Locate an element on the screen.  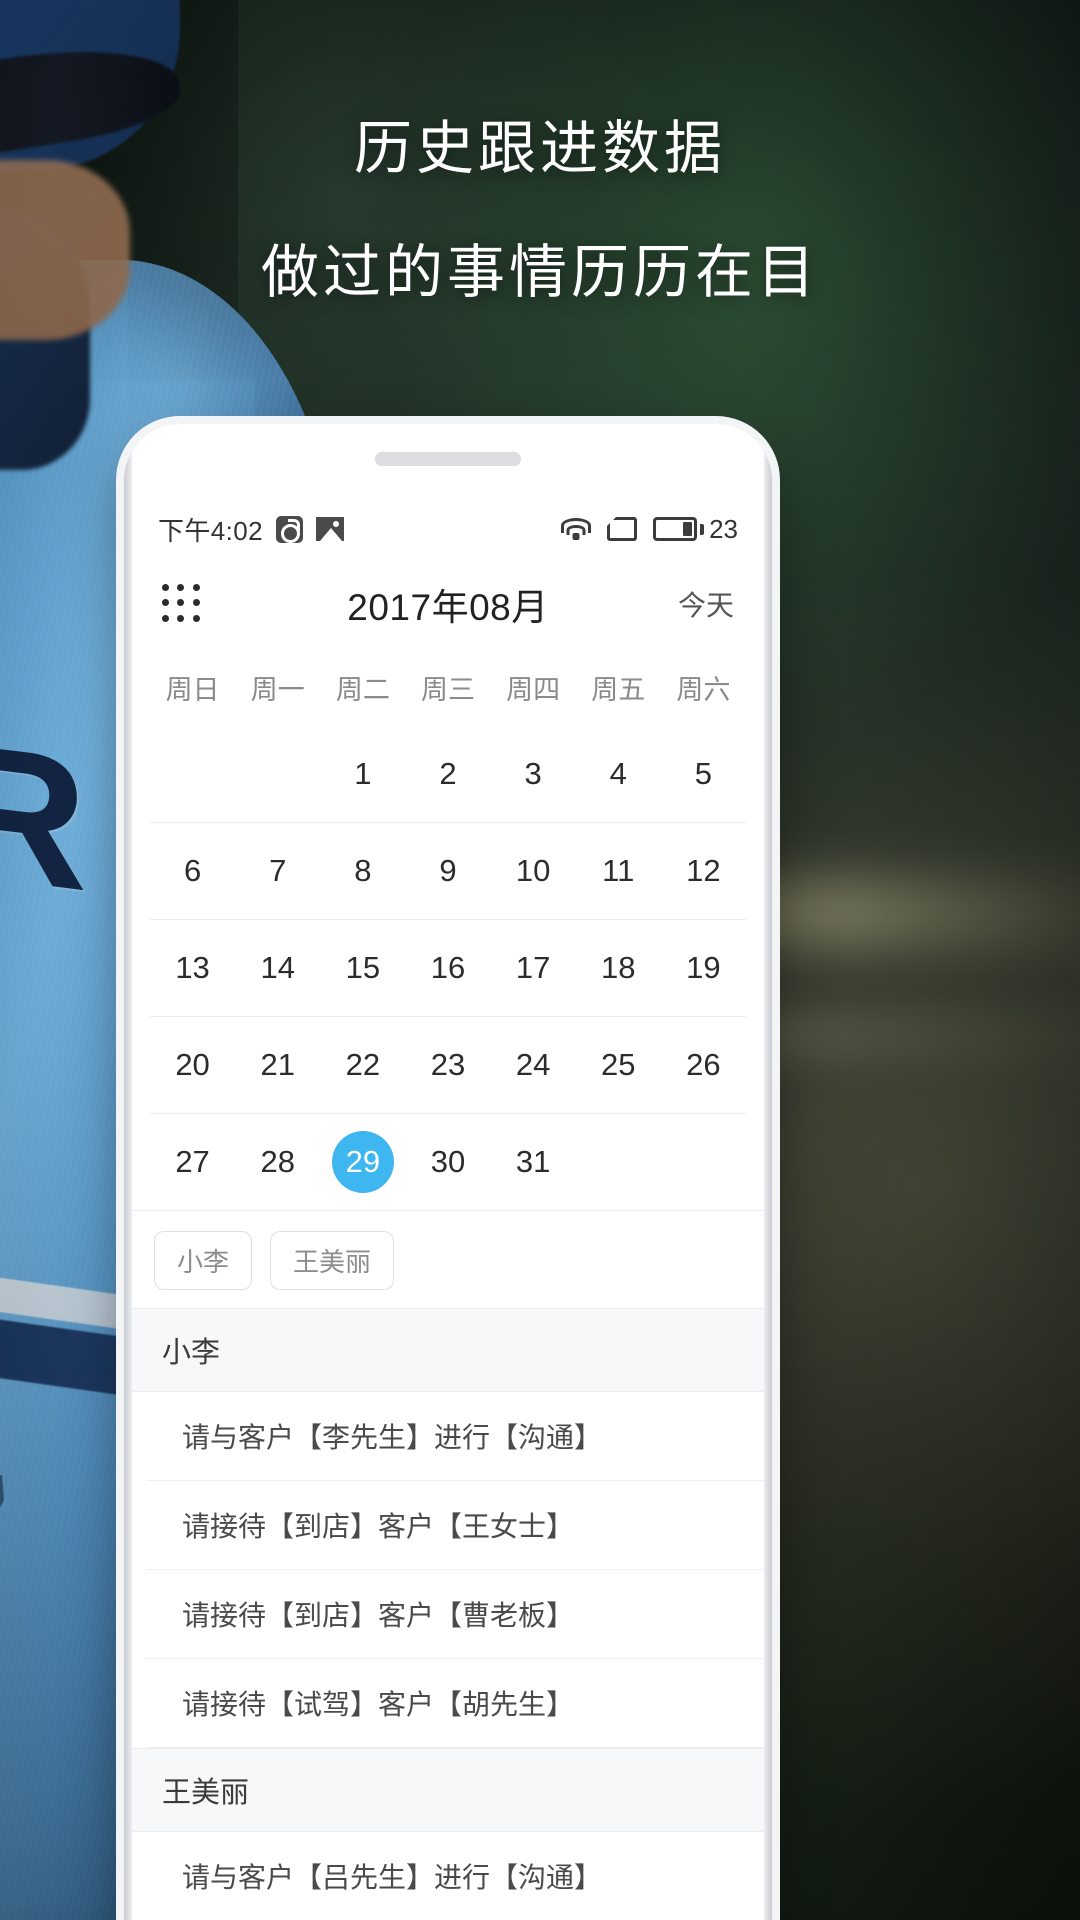
battery-indicator: 23 is located at coordinates (695, 529).